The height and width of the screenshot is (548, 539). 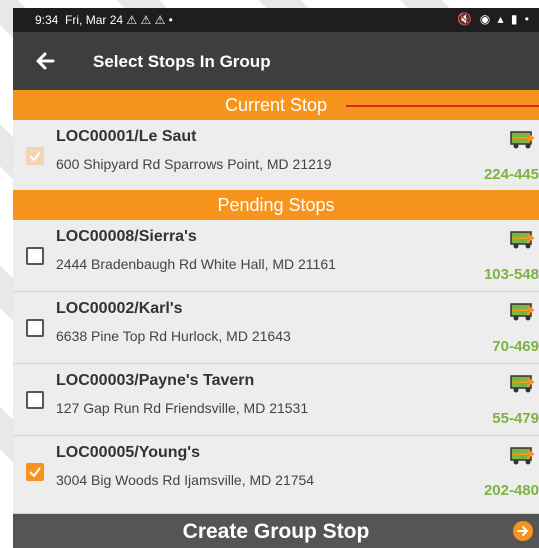 What do you see at coordinates (185, 480) in the screenshot?
I see `stop-address: 3004 Big Woods Rd Ijamsville, MD 21754` at bounding box center [185, 480].